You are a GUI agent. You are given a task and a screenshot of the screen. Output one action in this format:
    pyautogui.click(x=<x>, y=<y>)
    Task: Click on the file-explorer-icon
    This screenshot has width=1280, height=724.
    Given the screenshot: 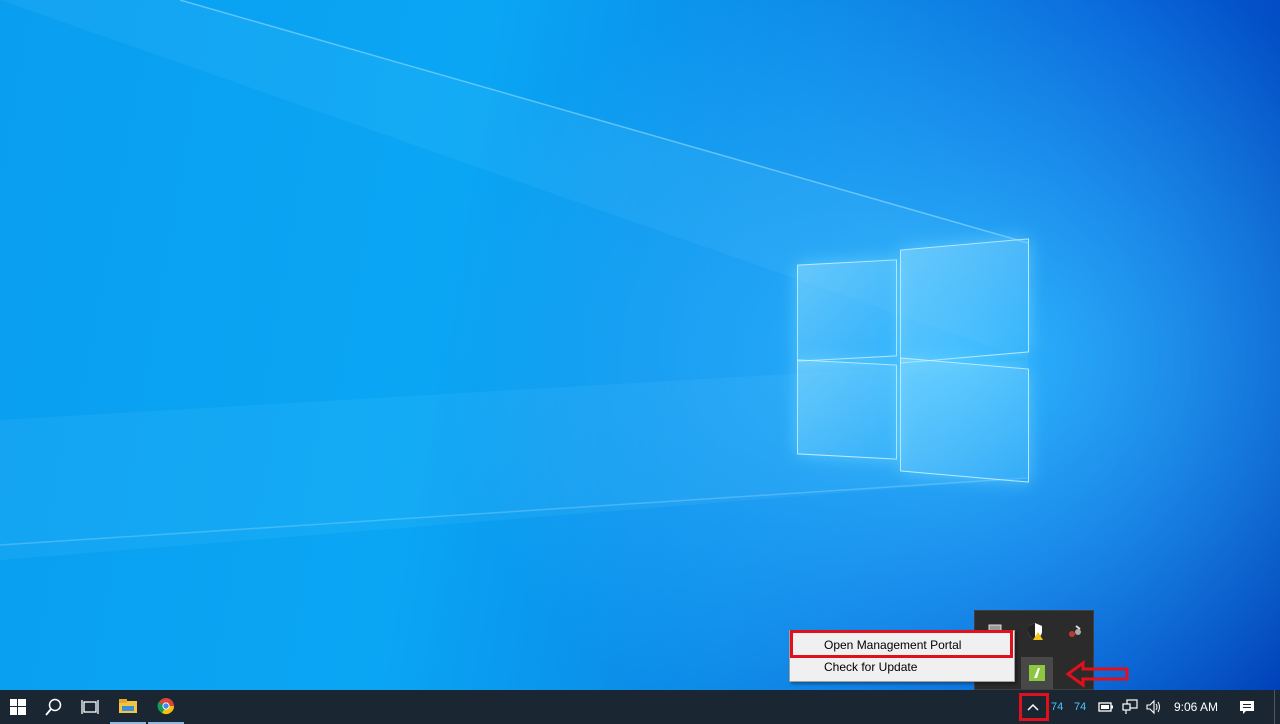 What is the action you would take?
    pyautogui.click(x=128, y=707)
    